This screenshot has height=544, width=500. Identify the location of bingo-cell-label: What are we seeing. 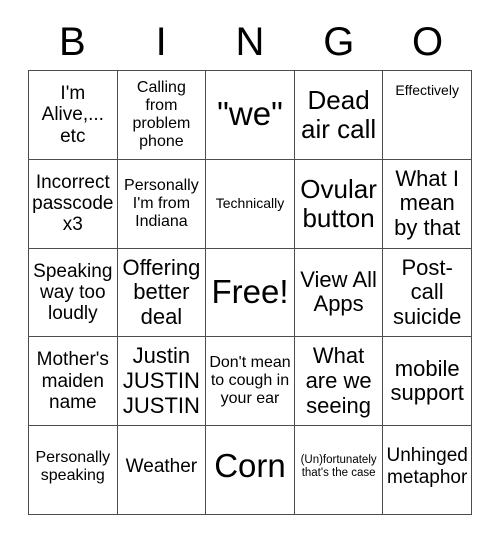
(338, 380).